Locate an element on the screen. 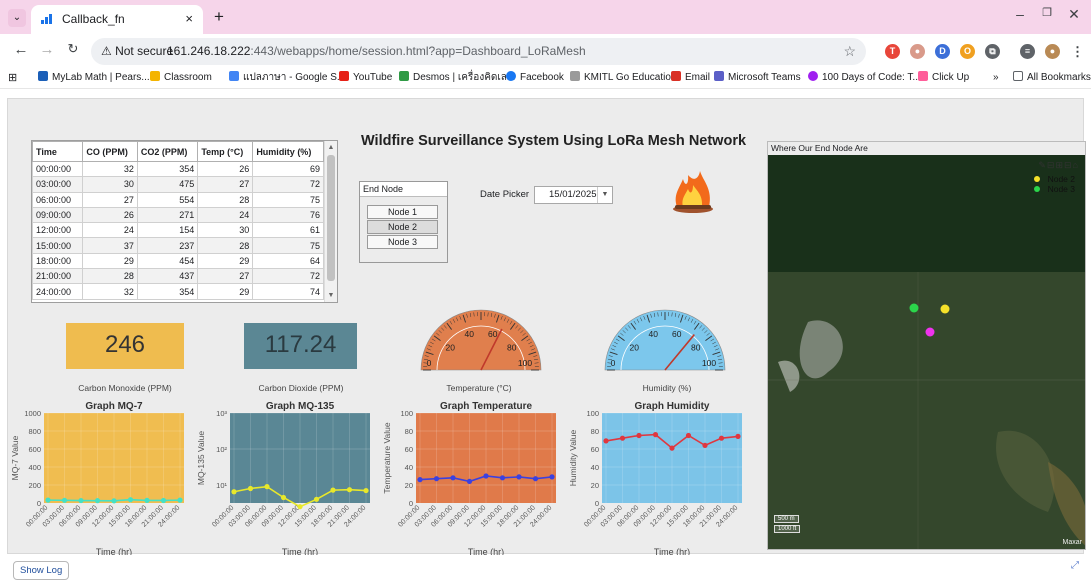 This screenshot has height=580, width=1091. scroll-up-icon: ▲ is located at coordinates (331, 147).